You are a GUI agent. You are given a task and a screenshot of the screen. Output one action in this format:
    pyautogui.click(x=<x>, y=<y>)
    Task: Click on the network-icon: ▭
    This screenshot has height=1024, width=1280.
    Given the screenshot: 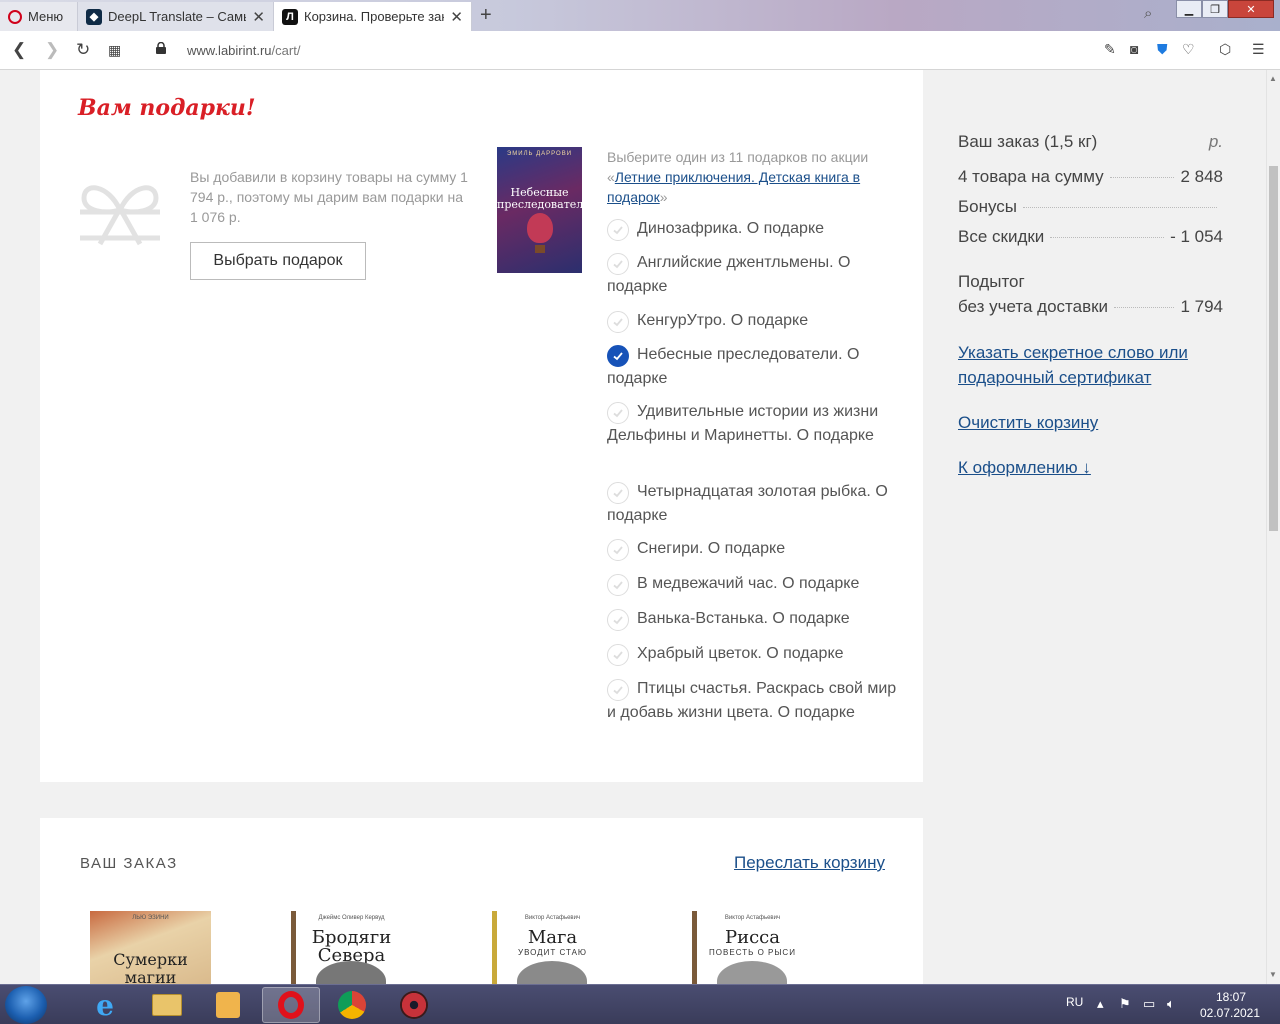 What is the action you would take?
    pyautogui.click(x=1149, y=1004)
    